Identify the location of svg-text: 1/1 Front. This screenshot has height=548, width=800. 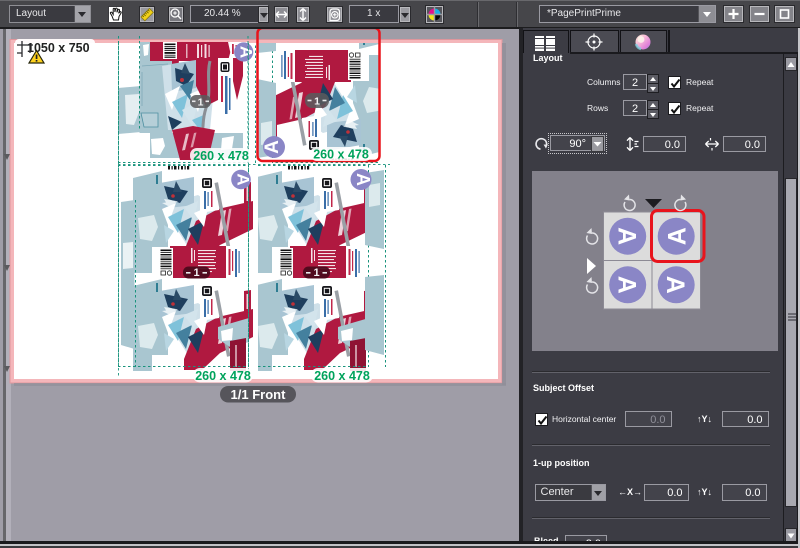
(259, 394).